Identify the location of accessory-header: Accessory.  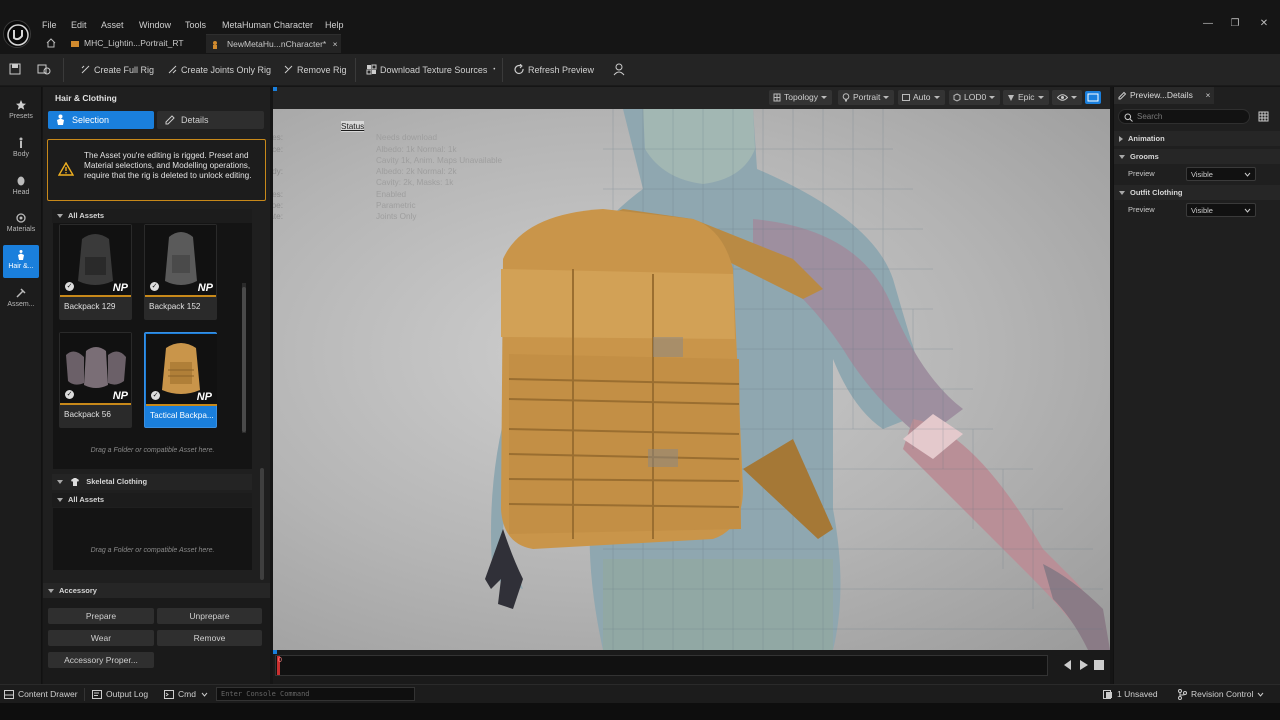
(156, 590).